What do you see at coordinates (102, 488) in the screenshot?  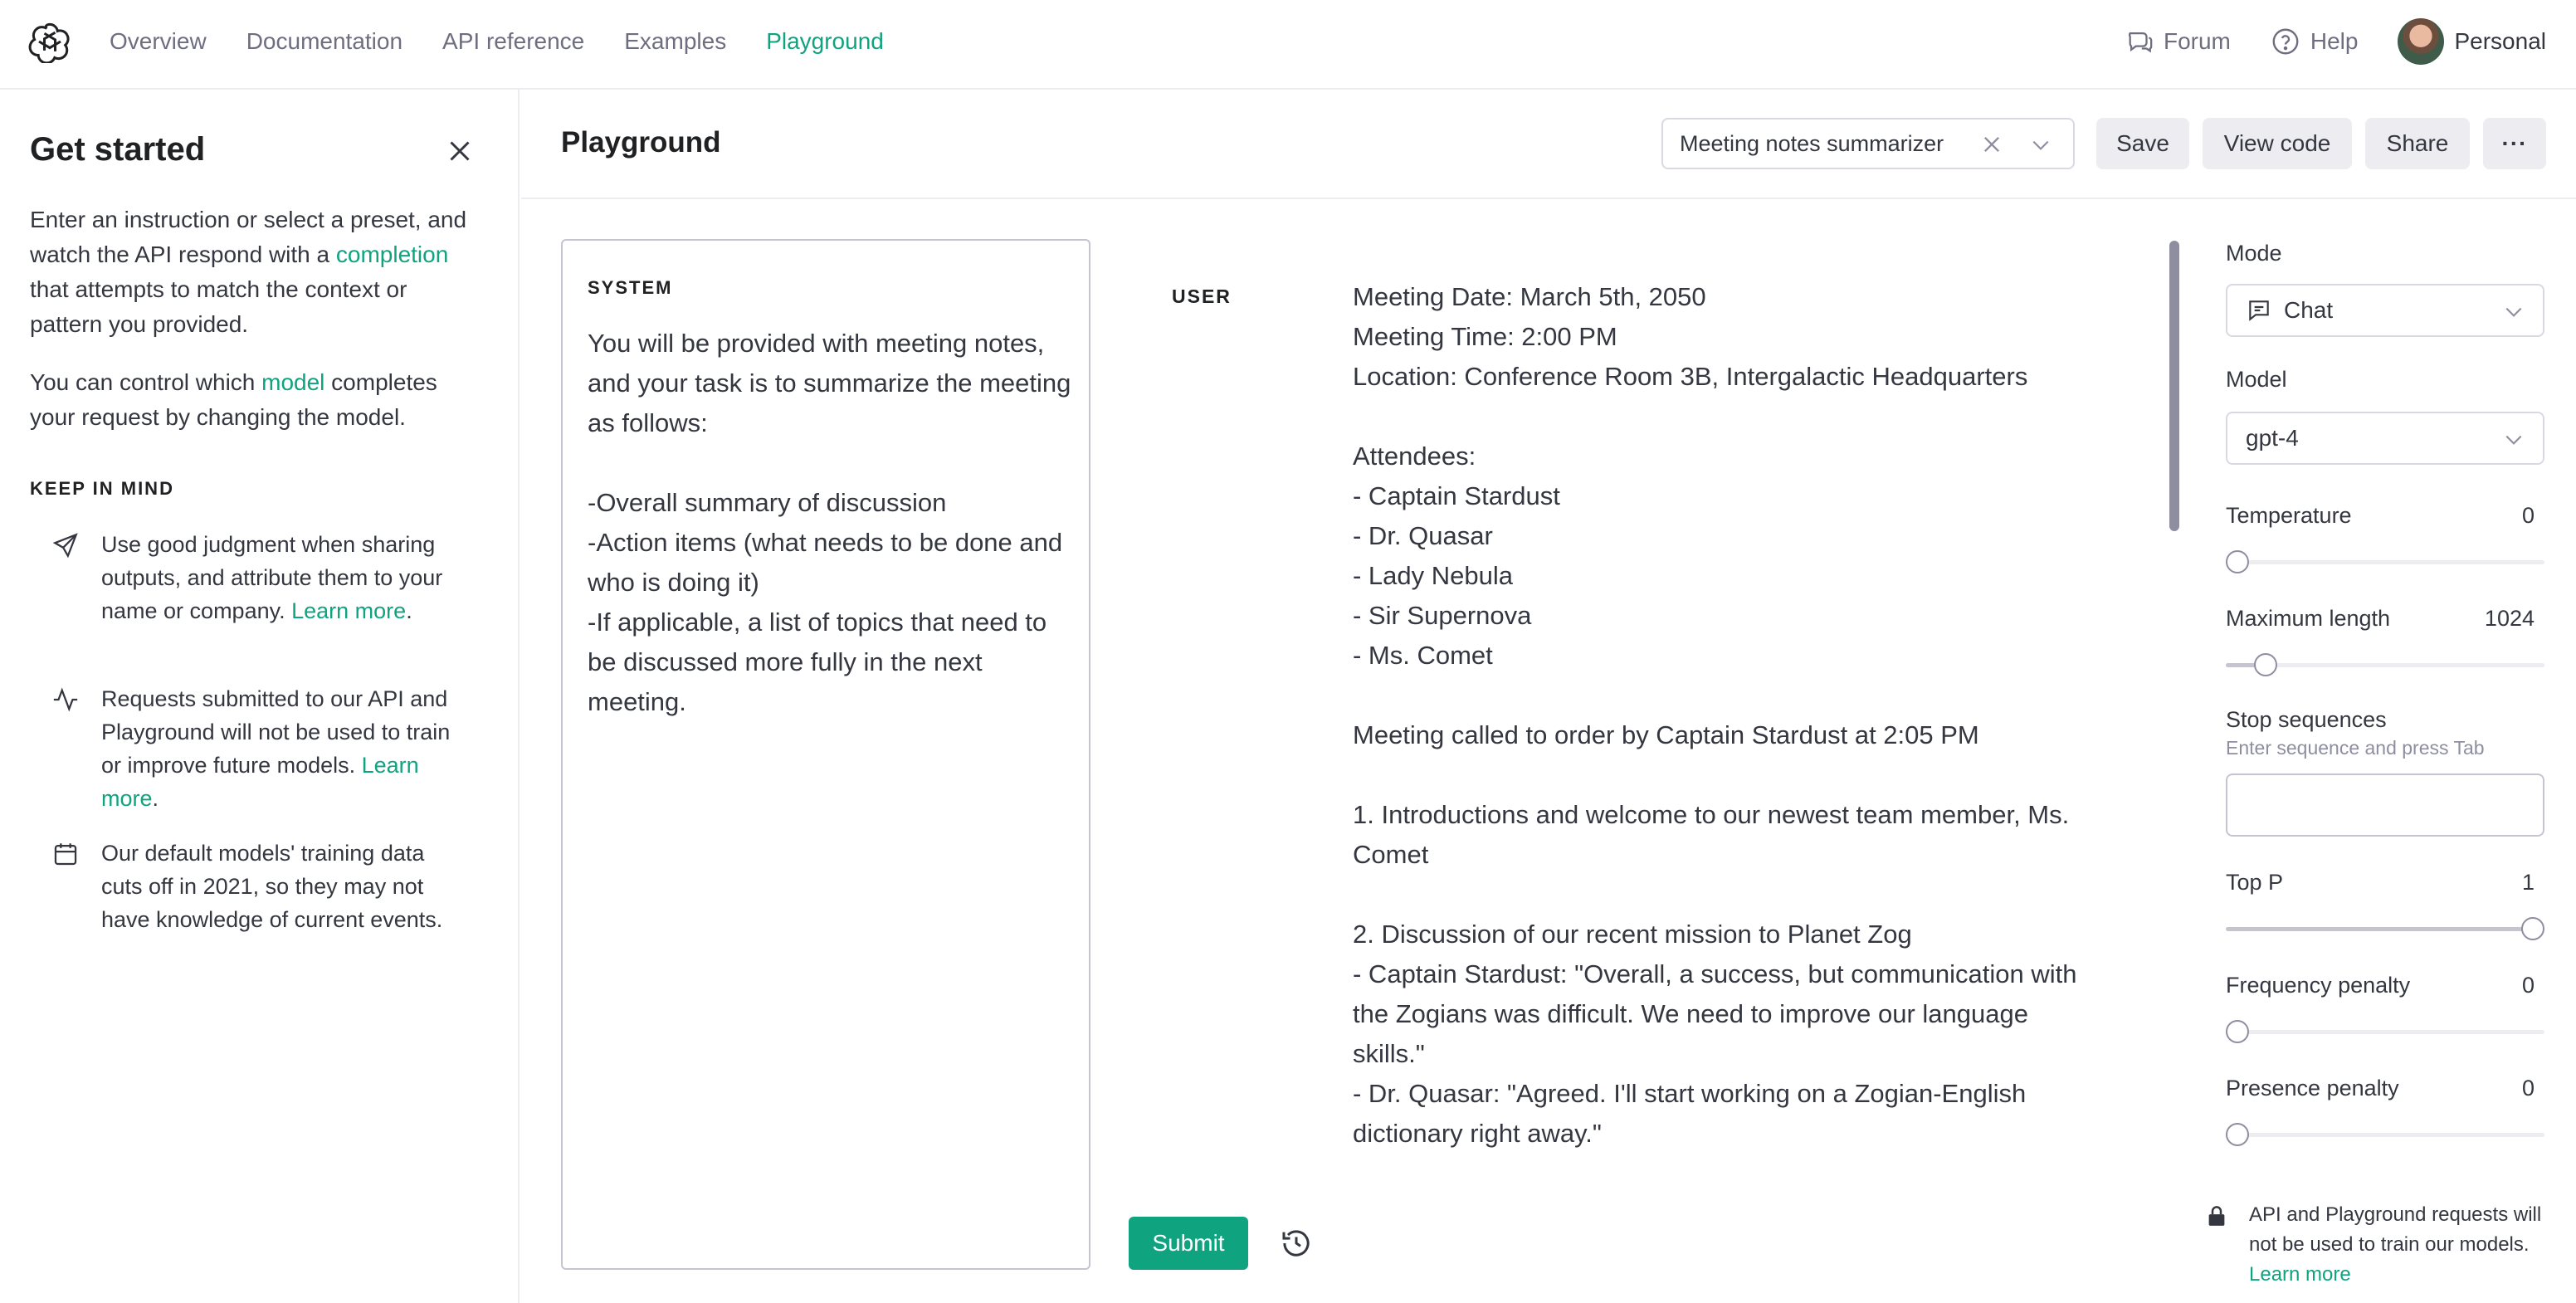 I see `keep-in-mind-heading: KEEP IN MIND` at bounding box center [102, 488].